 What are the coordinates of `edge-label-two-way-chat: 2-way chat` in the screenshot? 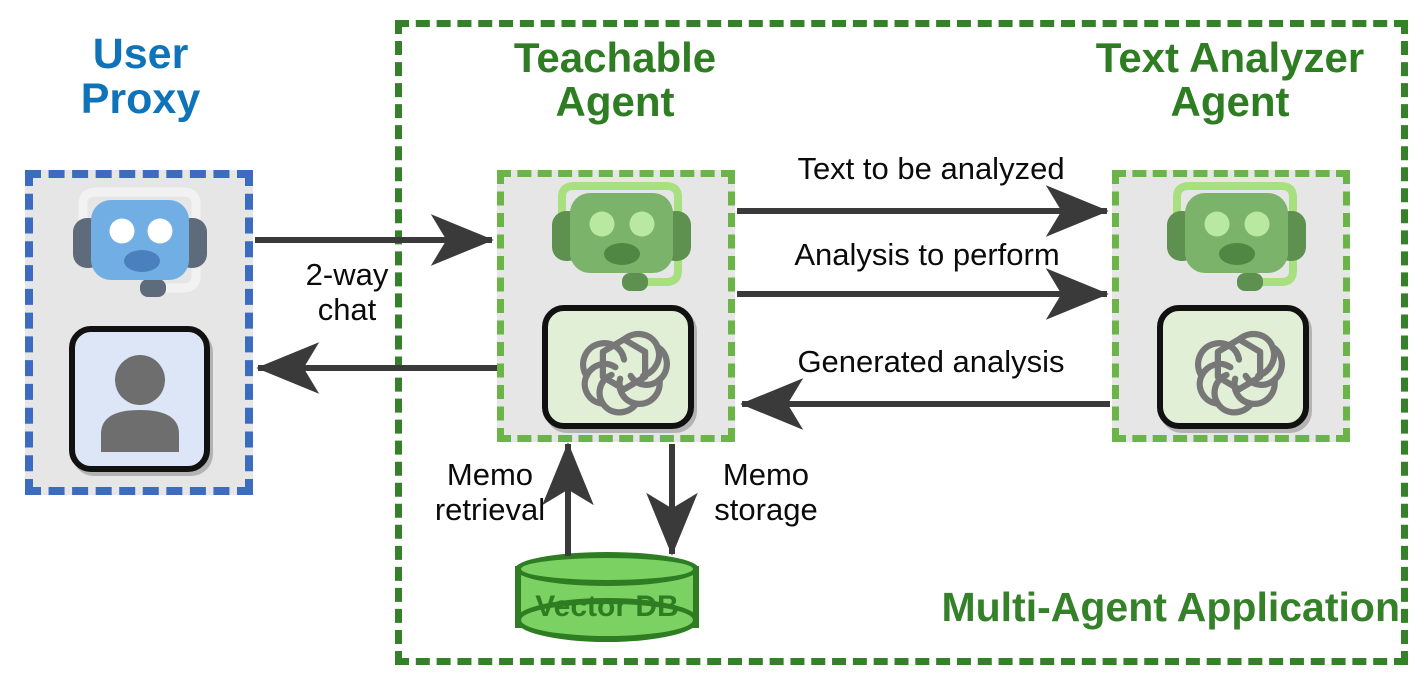 It's located at (347, 292).